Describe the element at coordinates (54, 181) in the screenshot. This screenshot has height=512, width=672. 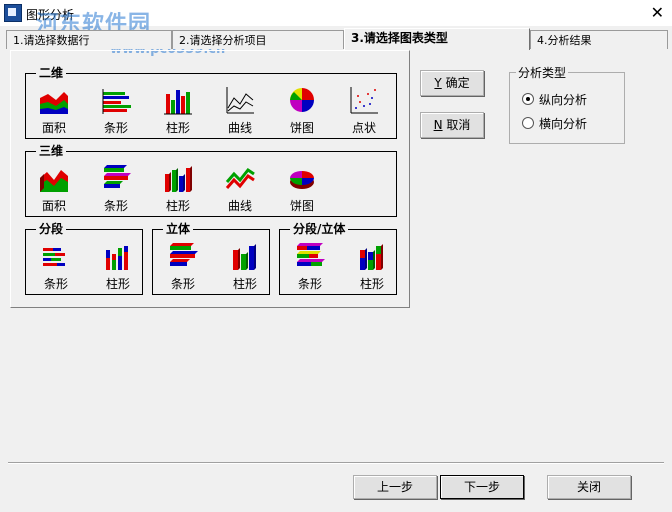
I see `area-3d-icon` at that location.